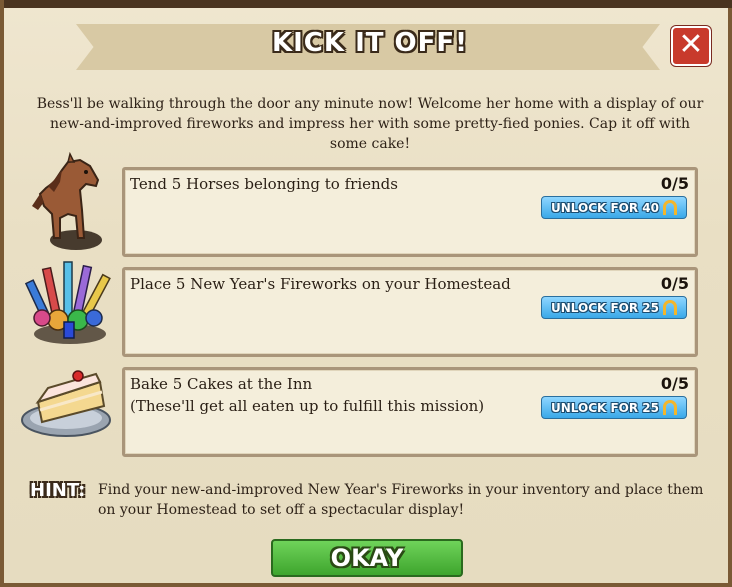 Image resolution: width=732 pixels, height=587 pixels. Describe the element at coordinates (68, 203) in the screenshot. I see `horse-icon` at that location.